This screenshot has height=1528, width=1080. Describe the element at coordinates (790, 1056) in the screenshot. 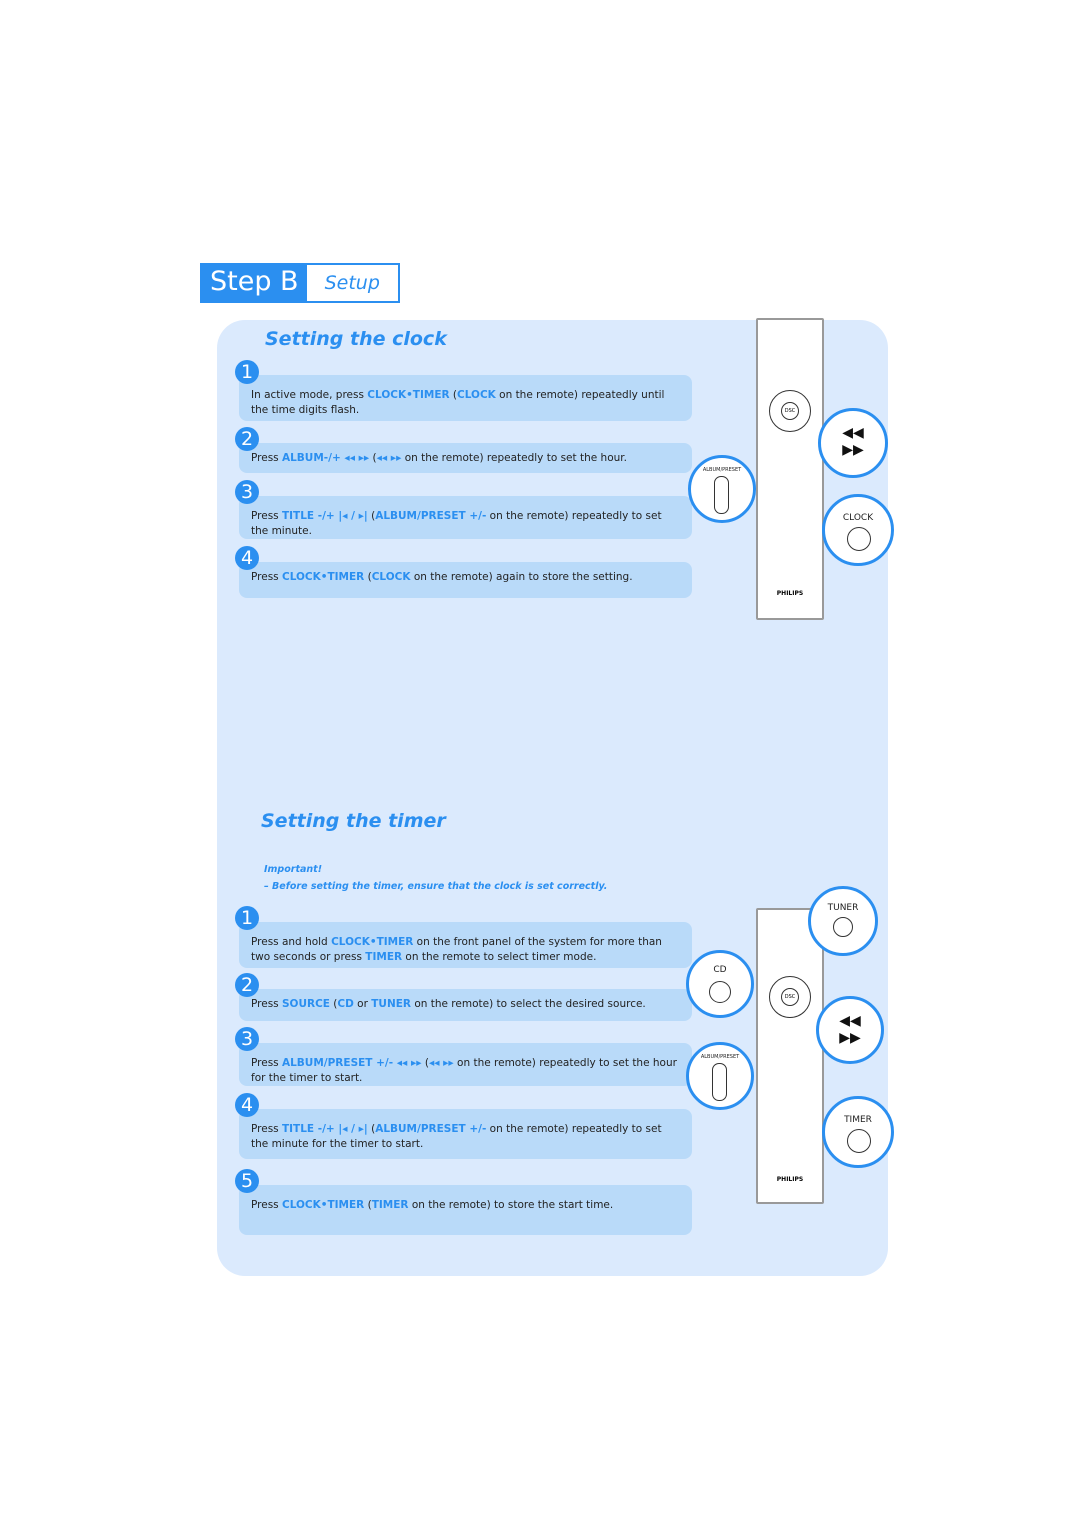

I see `remote-control-illustration-2: DSC PHILIPS` at that location.